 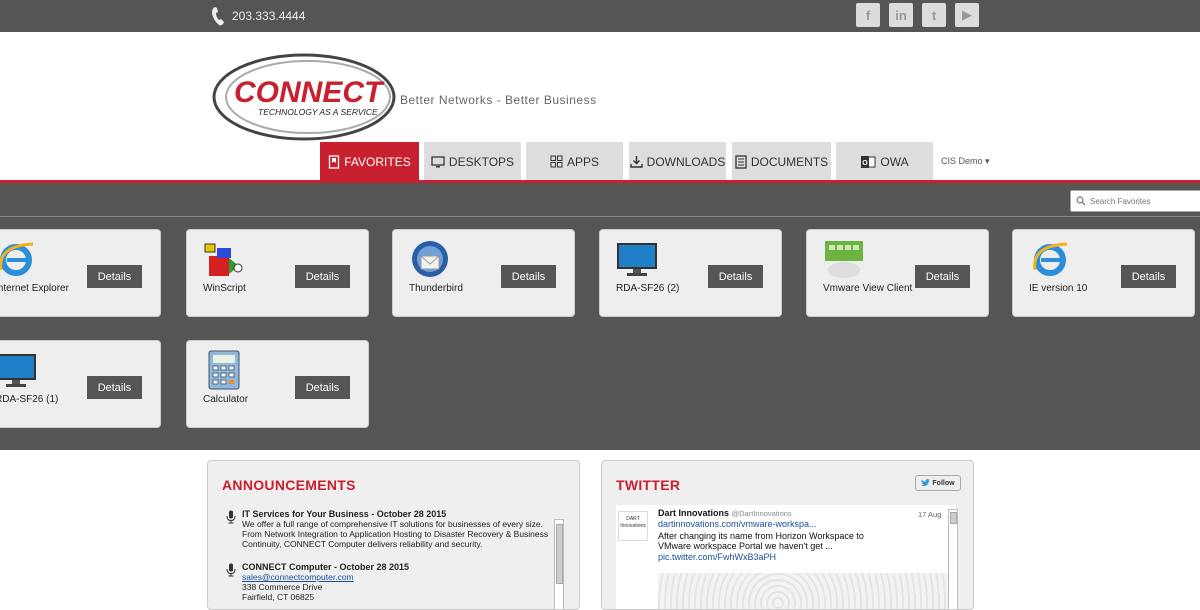 I want to click on tab-owa: O OWA, so click(x=884, y=161).